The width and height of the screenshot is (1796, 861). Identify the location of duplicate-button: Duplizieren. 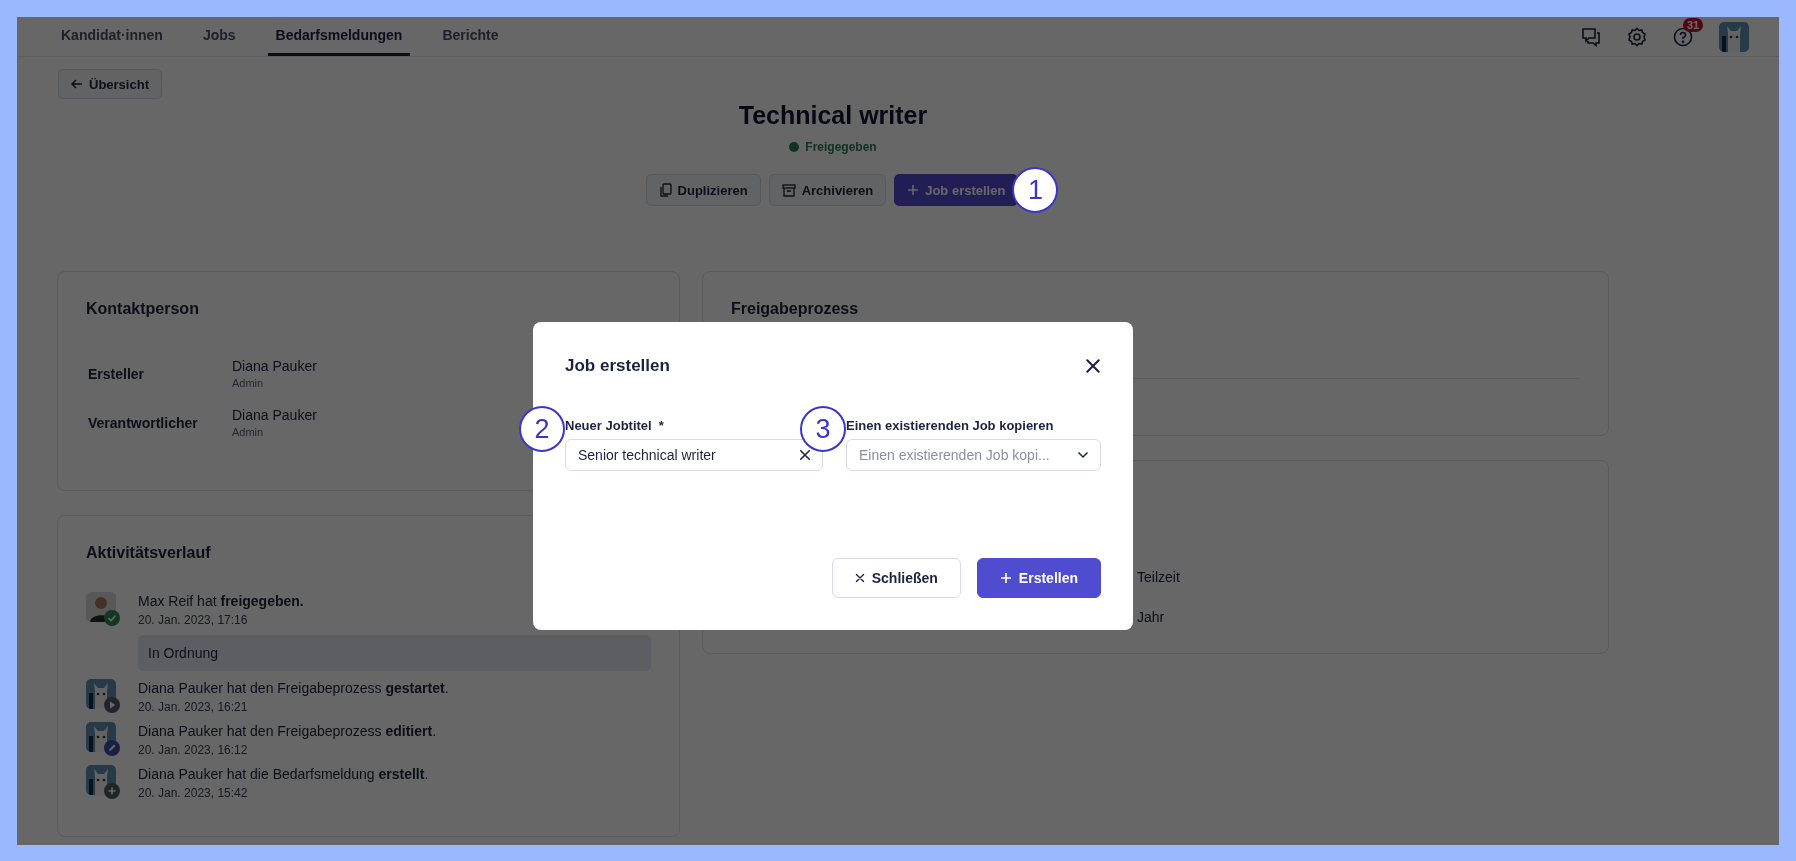
(703, 190).